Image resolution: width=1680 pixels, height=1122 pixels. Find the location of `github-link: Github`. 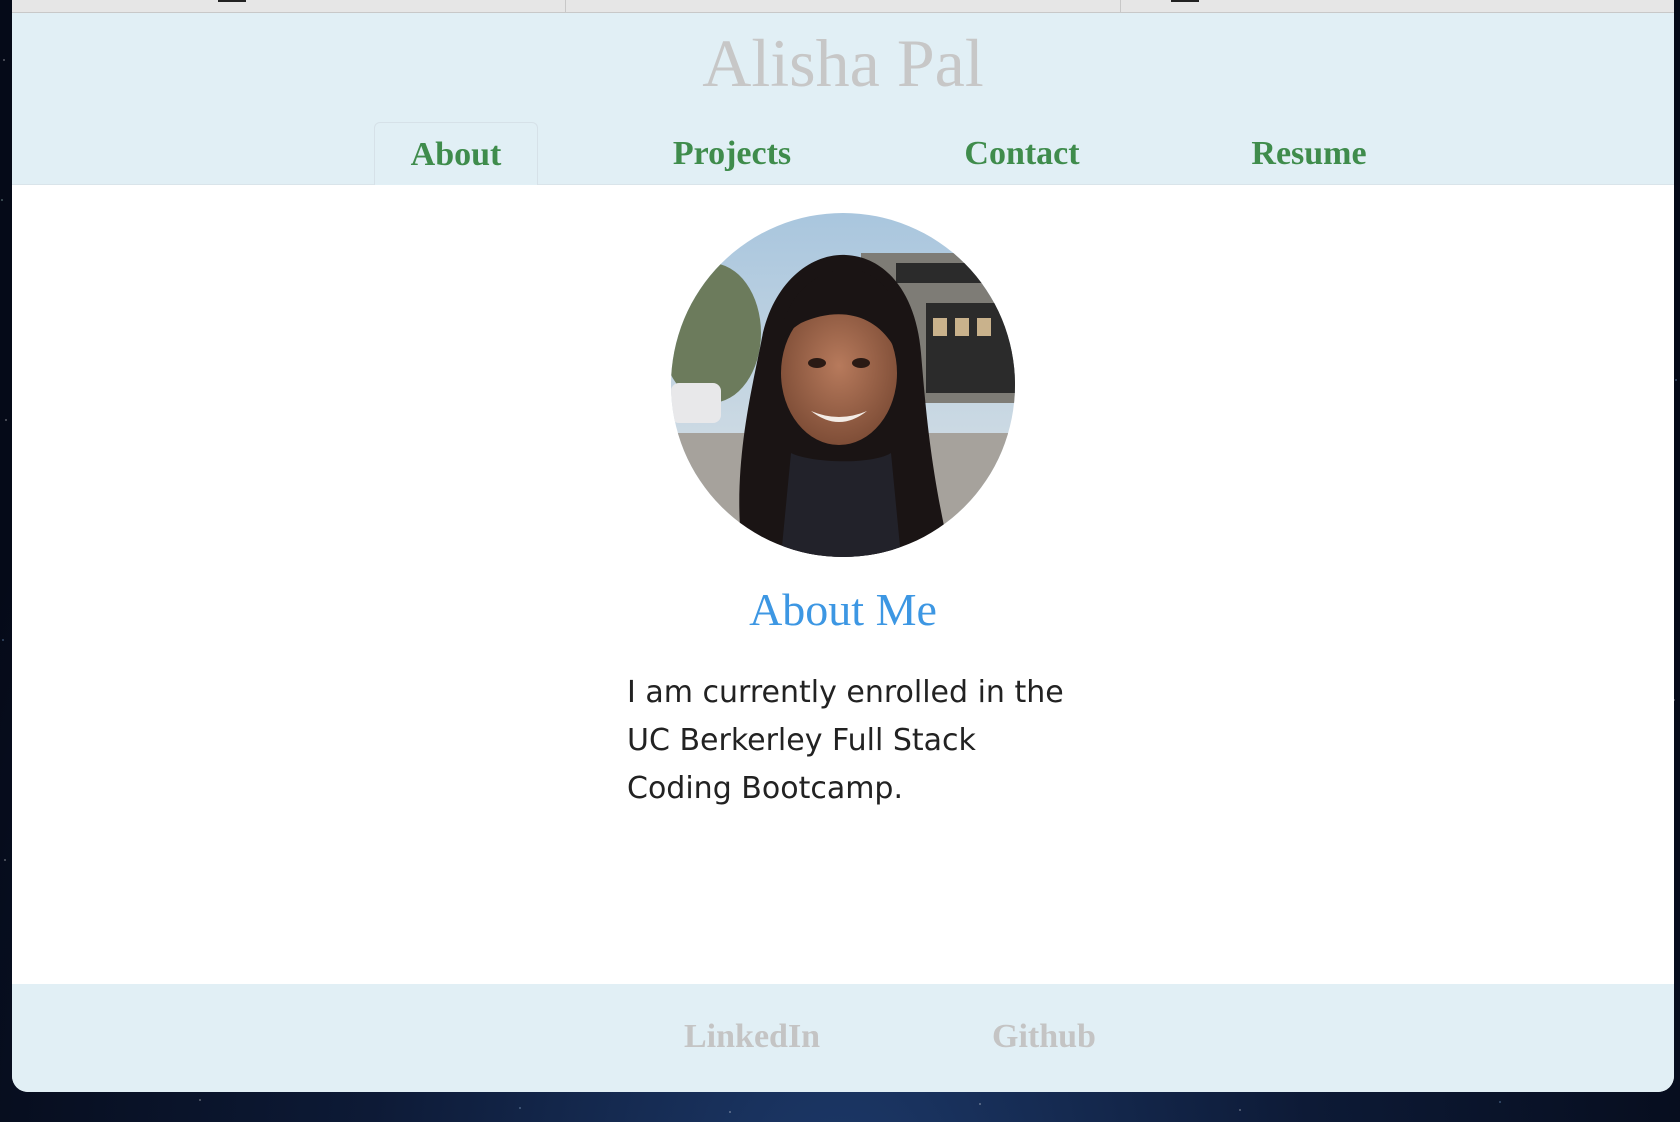

github-link: Github is located at coordinates (1044, 1037).